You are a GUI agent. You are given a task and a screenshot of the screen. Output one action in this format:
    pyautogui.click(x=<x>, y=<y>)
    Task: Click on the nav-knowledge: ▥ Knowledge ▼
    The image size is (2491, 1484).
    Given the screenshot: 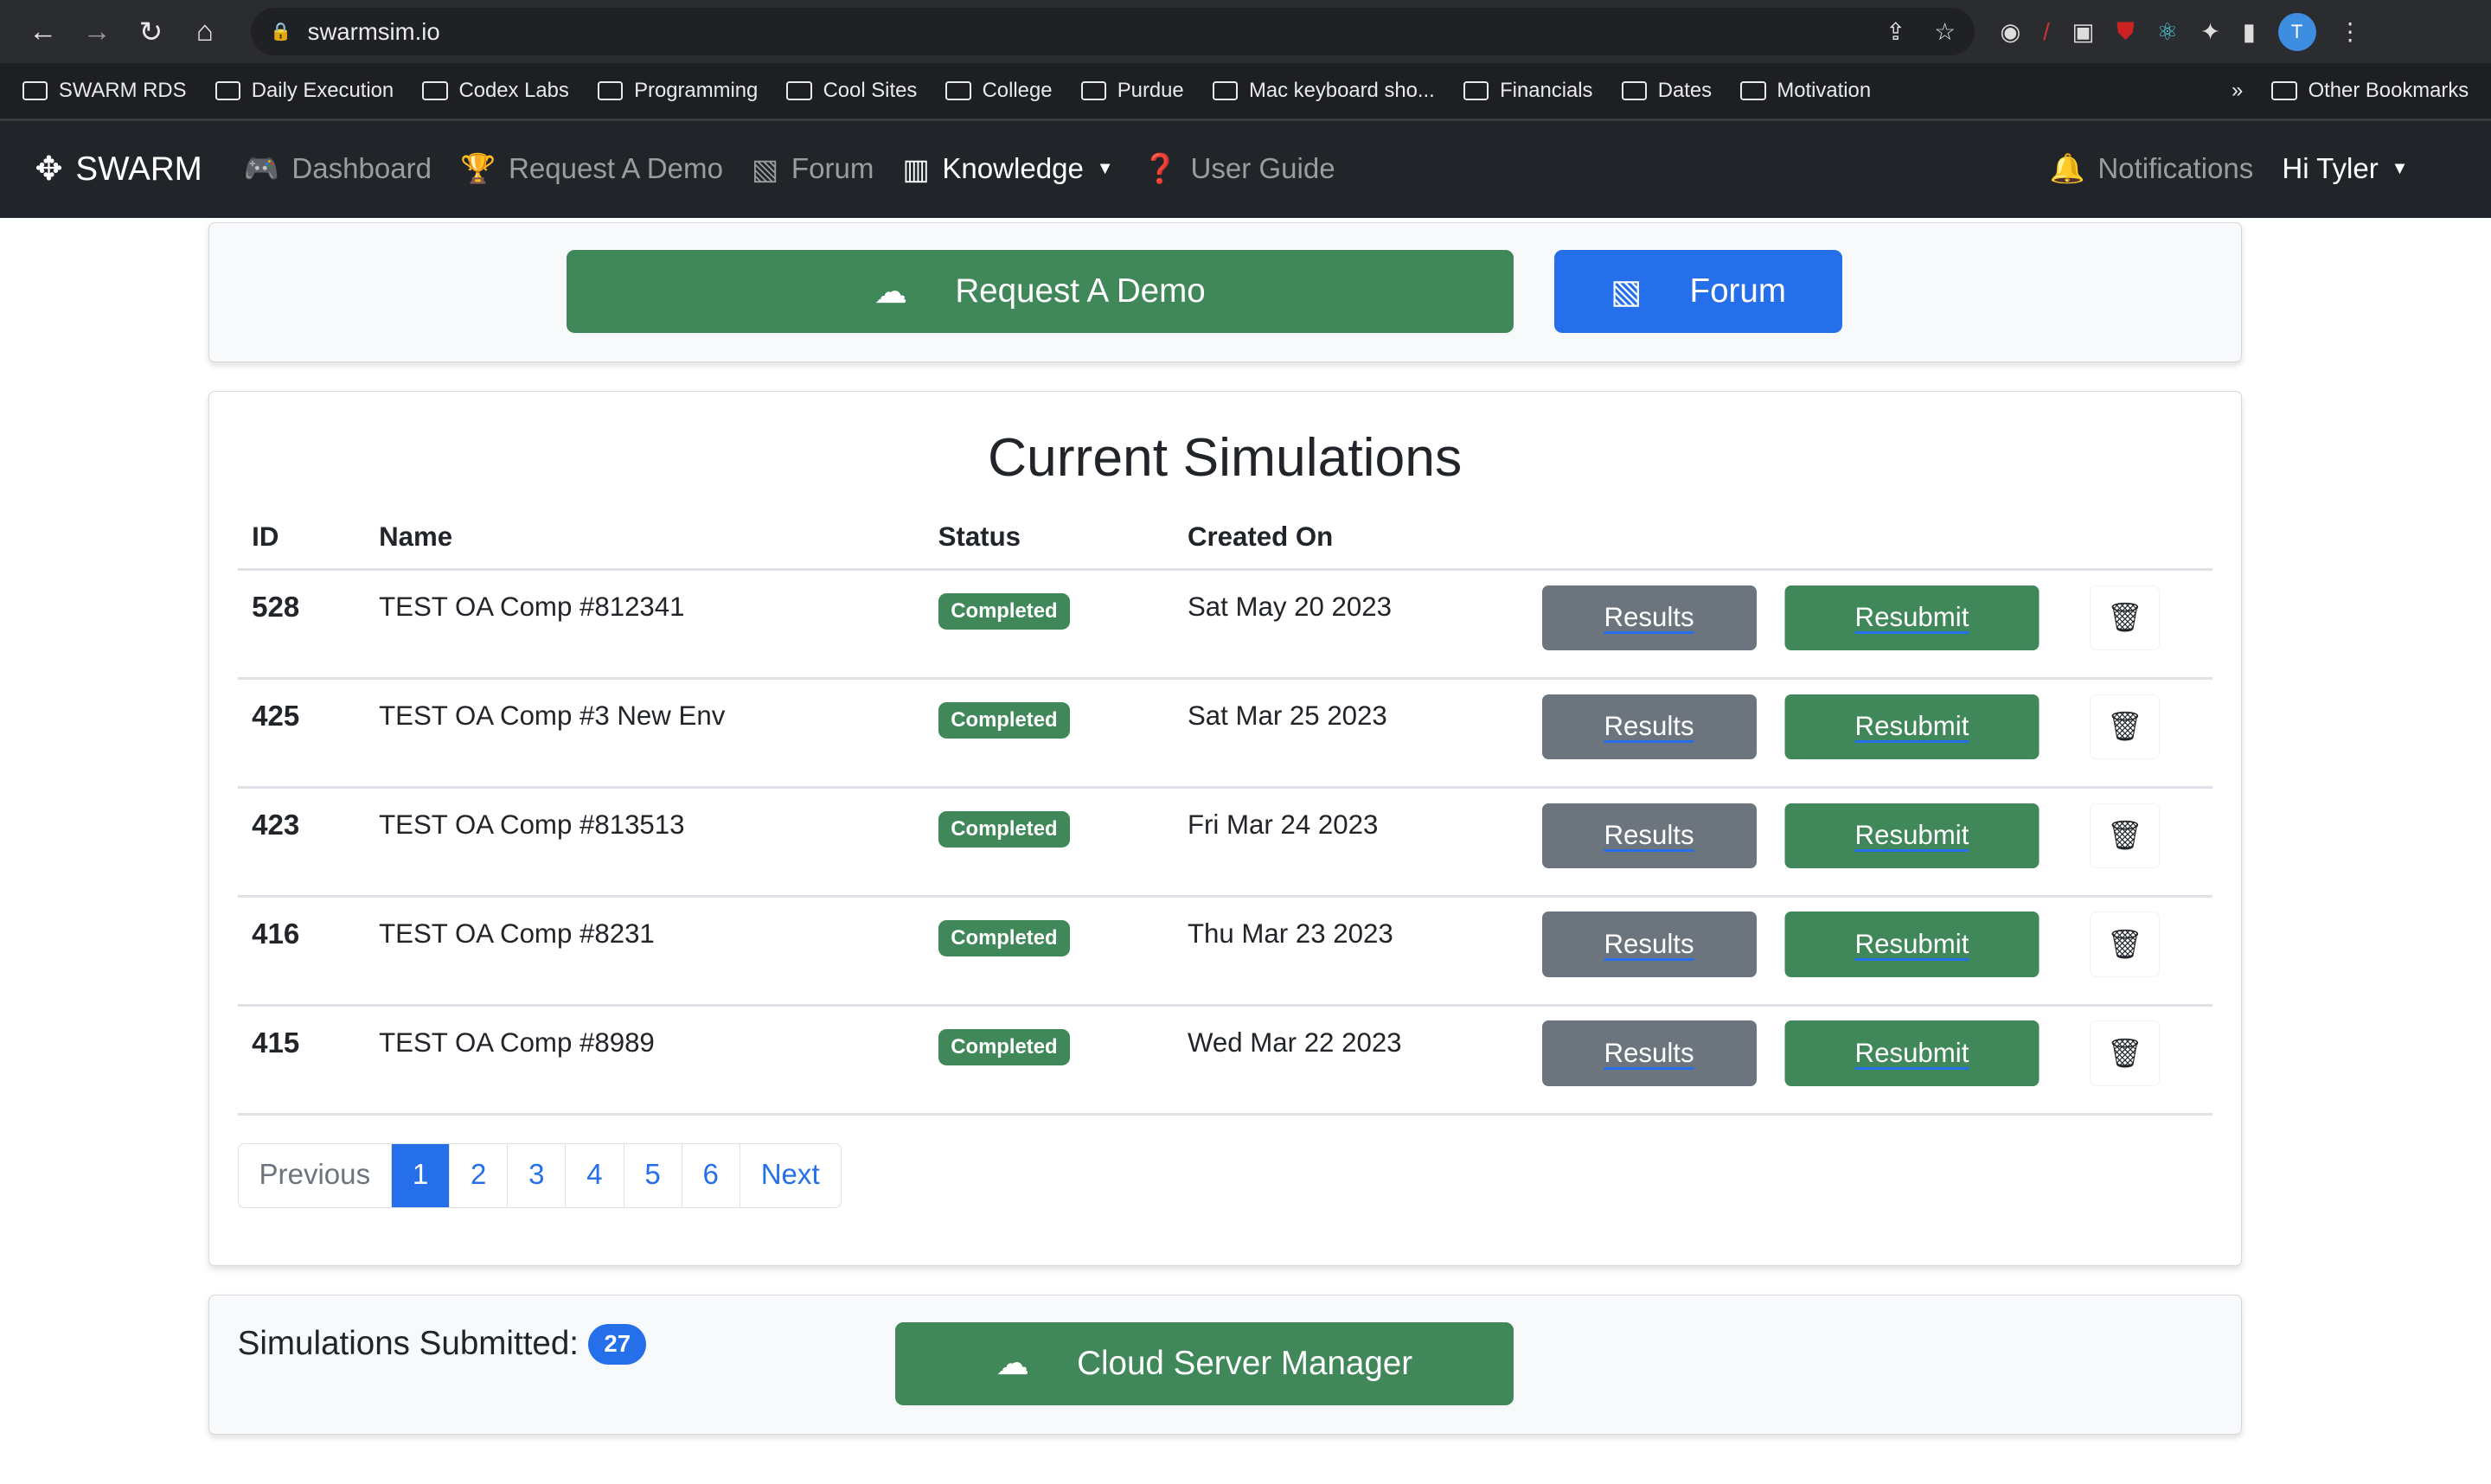 What is the action you would take?
    pyautogui.click(x=1007, y=170)
    